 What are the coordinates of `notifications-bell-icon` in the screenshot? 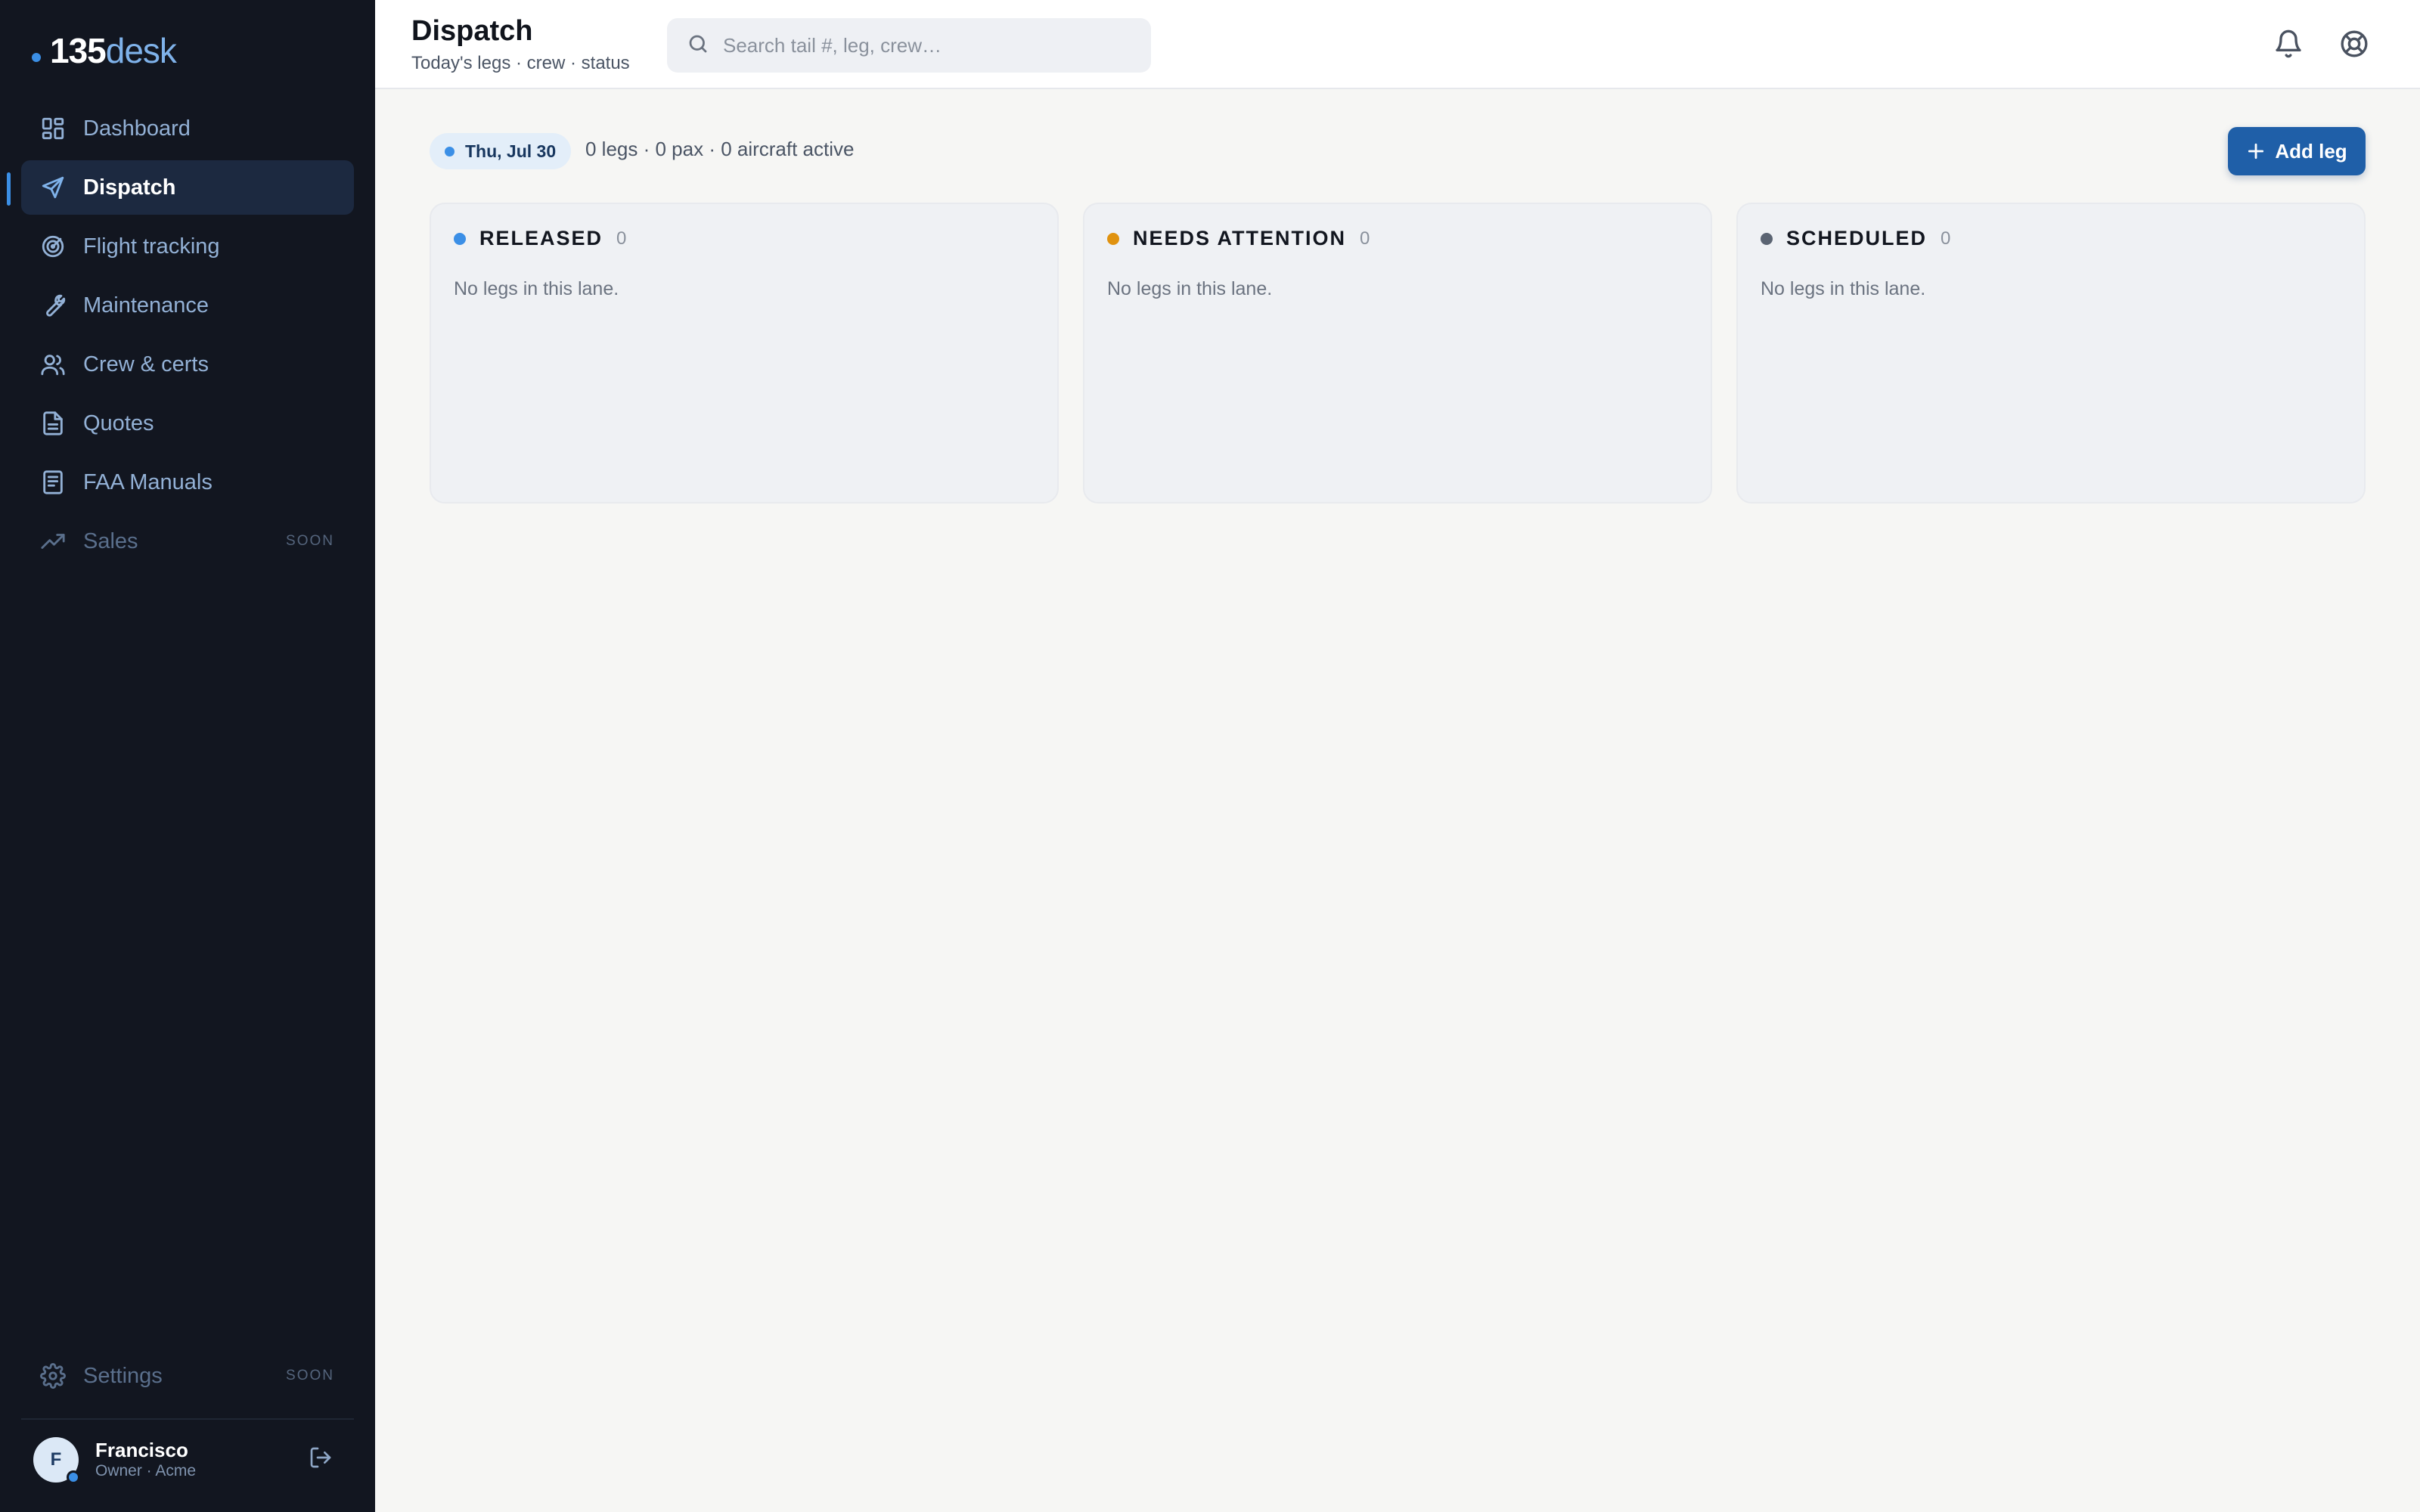 It's located at (2288, 44).